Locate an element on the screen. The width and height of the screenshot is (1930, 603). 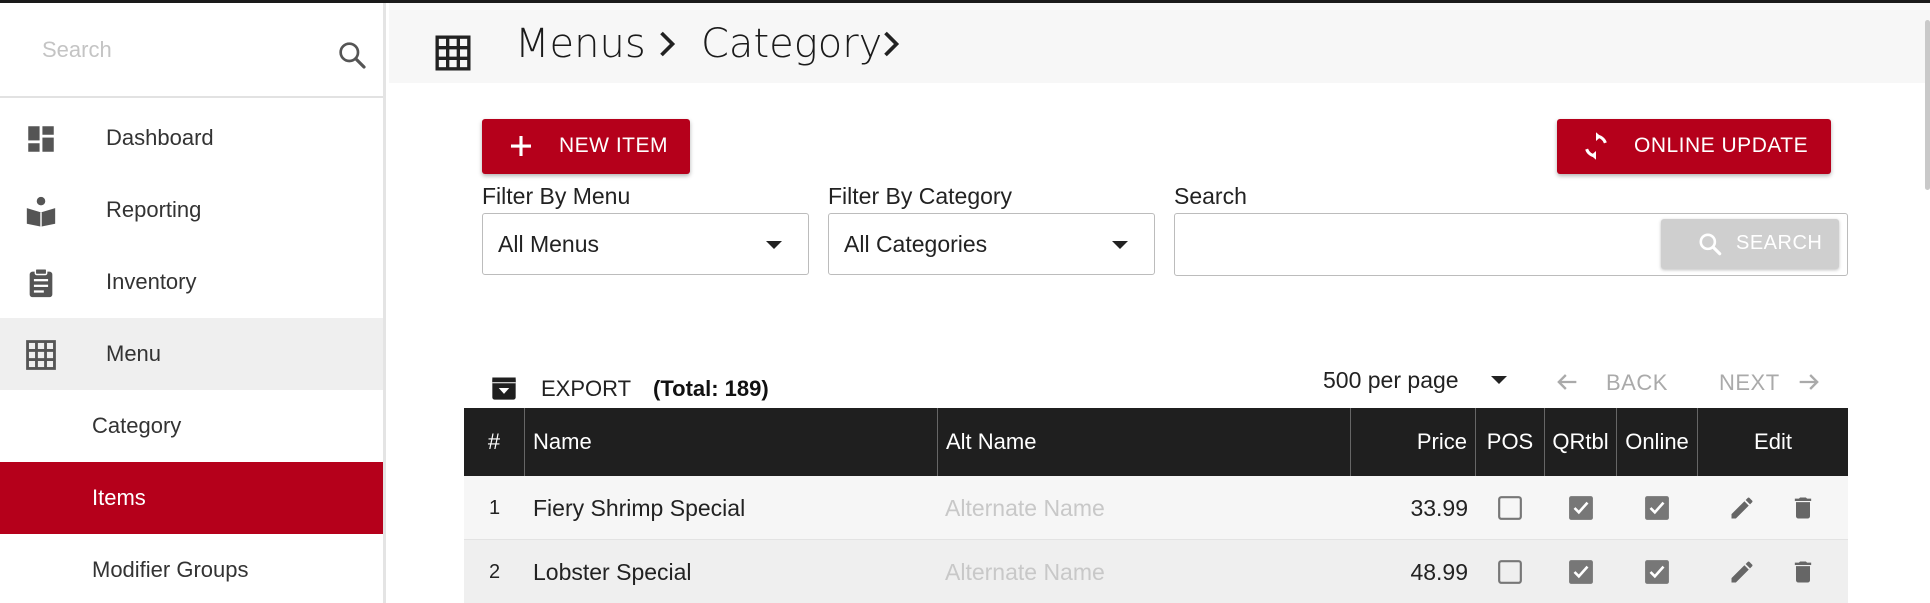
sidebar-subitem-modifier-groups: Modifier Groups is located at coordinates (191, 568).